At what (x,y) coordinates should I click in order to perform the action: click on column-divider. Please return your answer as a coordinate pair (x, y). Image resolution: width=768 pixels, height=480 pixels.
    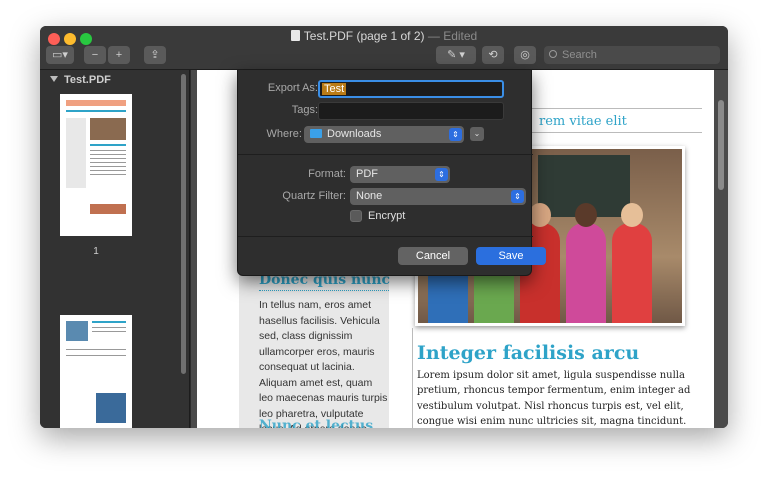
    Looking at the image, I should click on (412, 378).